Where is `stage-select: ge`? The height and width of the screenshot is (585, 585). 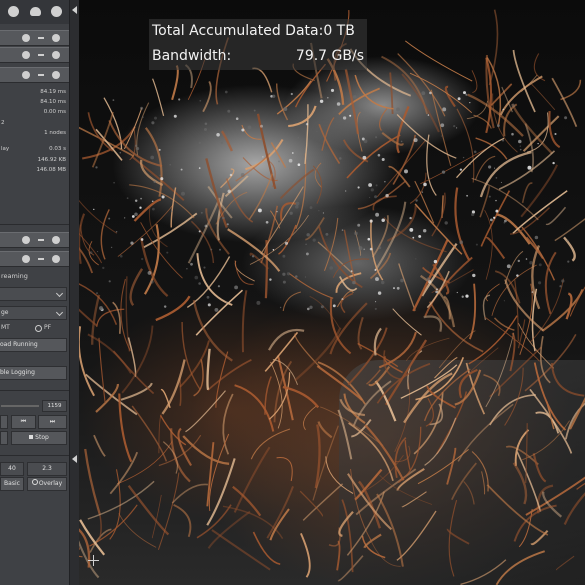
stage-select: ge is located at coordinates (33, 313).